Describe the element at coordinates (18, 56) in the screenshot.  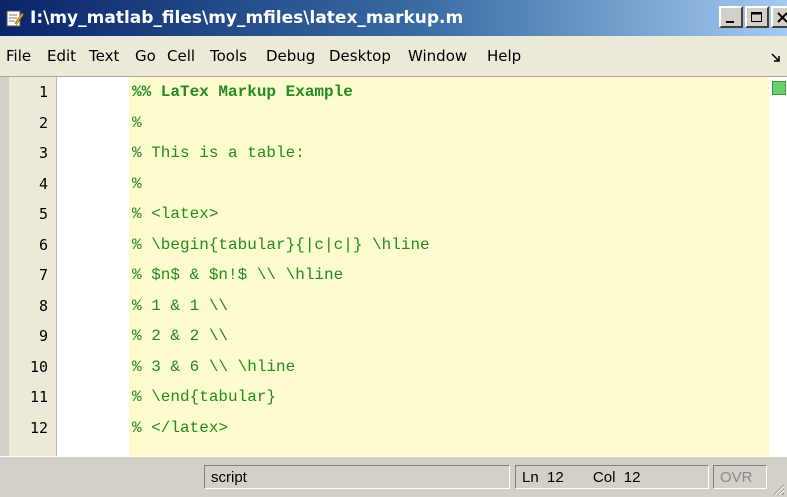
I see `menu-file: File` at that location.